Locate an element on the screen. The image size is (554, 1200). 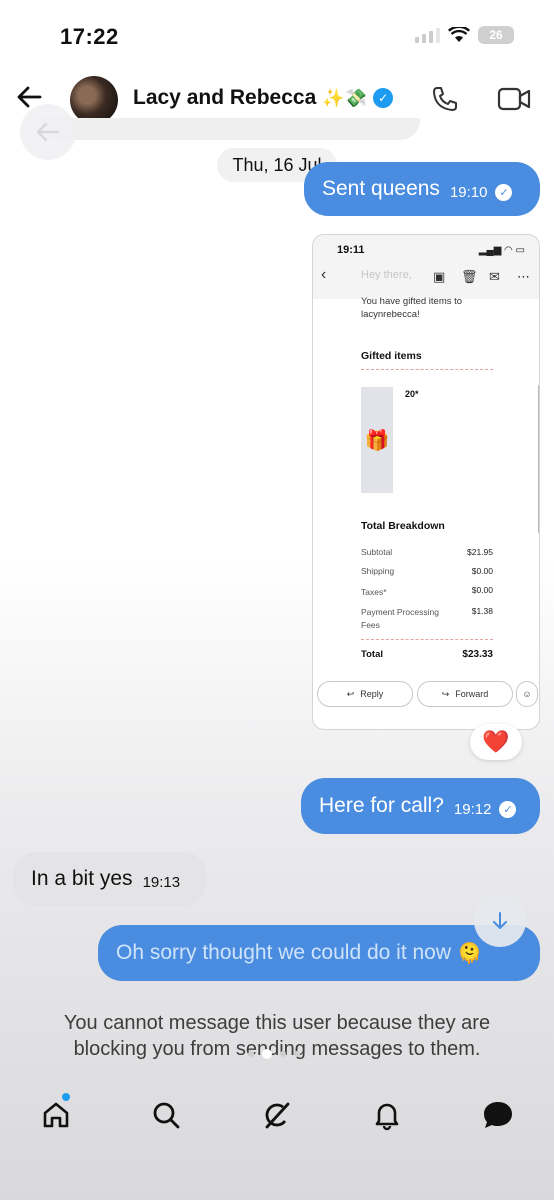
message-text: Here for call? is located at coordinates (381, 805).